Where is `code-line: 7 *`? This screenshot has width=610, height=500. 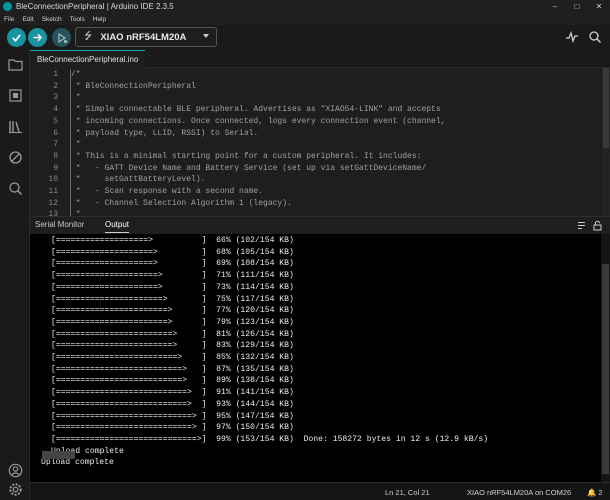
code-line: 7 * is located at coordinates (67, 145).